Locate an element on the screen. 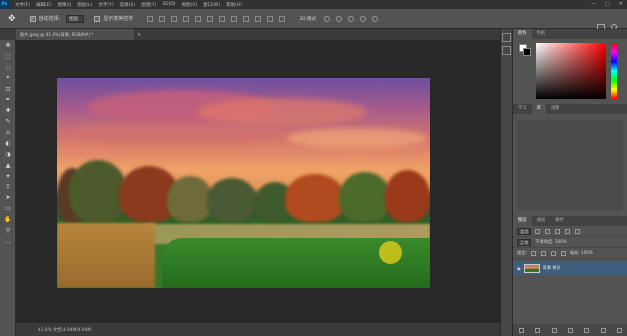  zoom-tool: ⚲ is located at coordinates (8, 230).